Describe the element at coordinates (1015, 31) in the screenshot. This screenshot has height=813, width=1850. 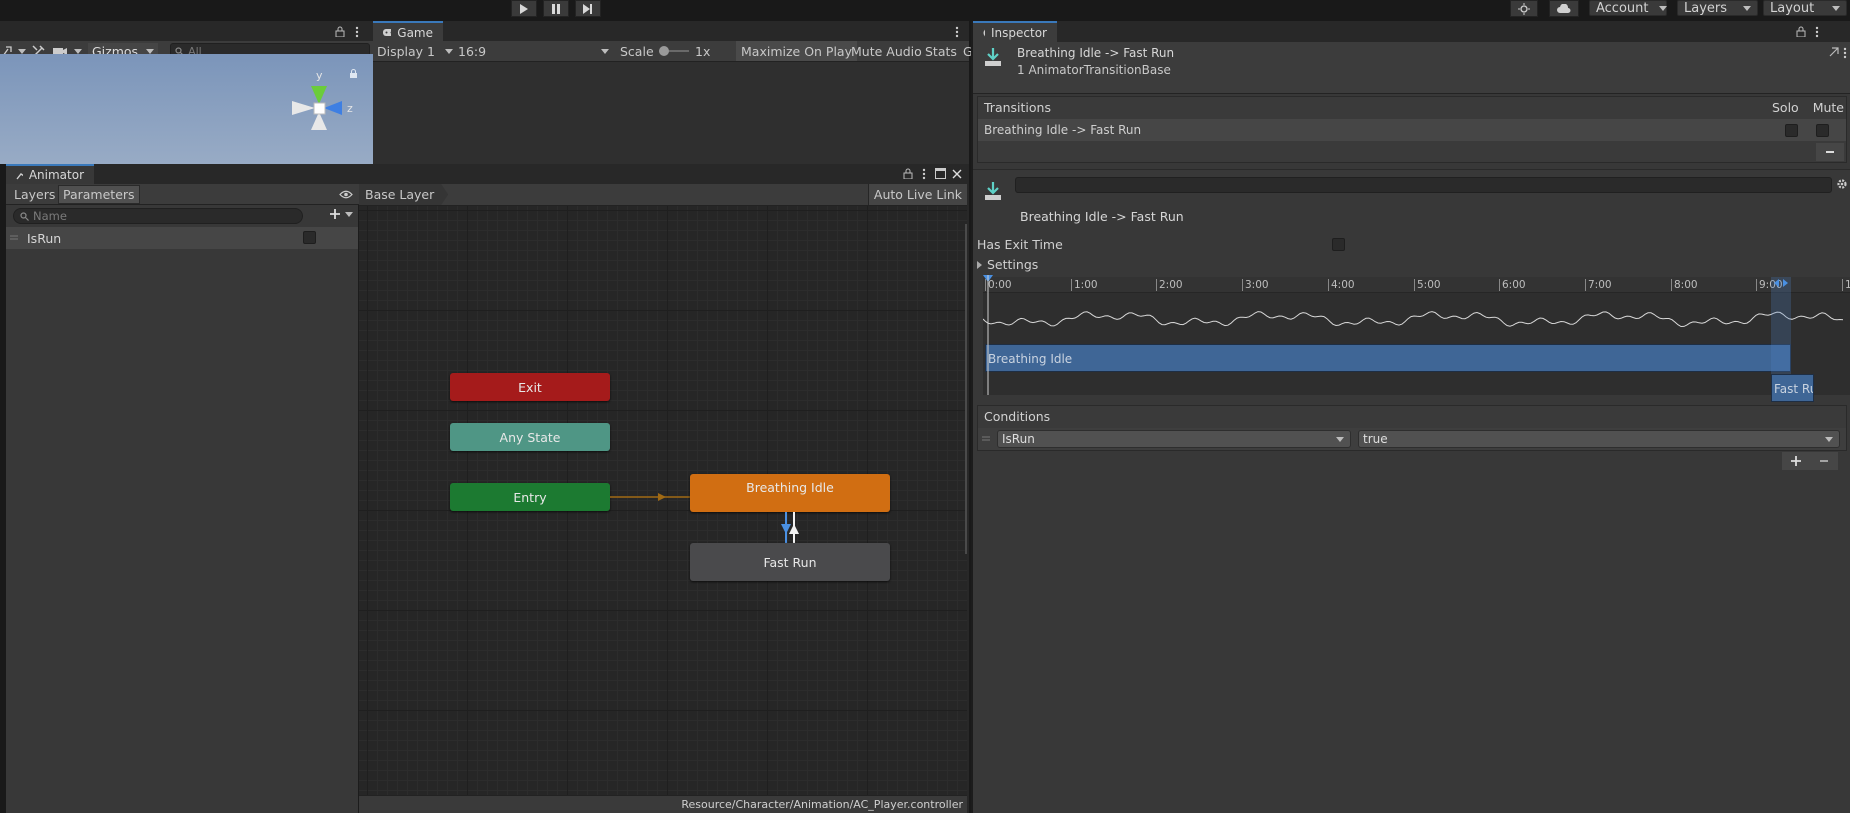
I see `tab-inspector: Inspector` at that location.